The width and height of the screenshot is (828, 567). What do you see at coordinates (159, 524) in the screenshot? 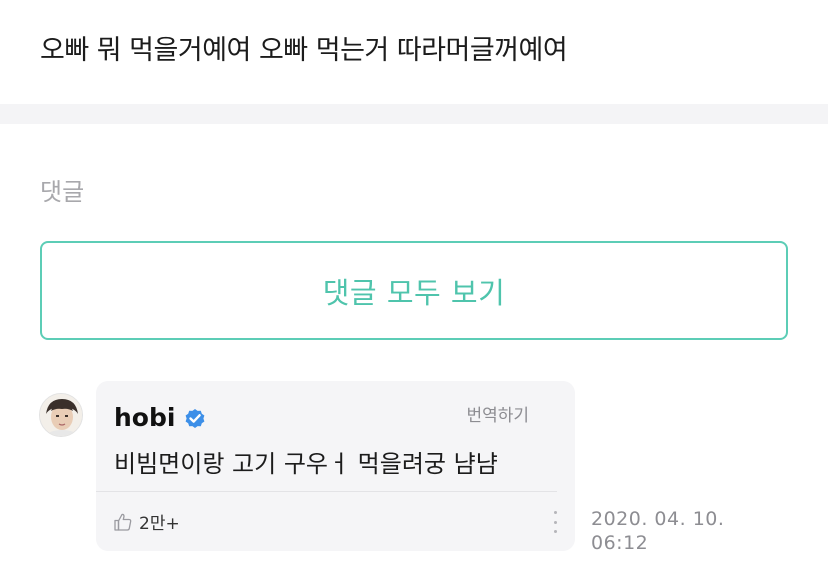
I see `like-count: 2만+` at bounding box center [159, 524].